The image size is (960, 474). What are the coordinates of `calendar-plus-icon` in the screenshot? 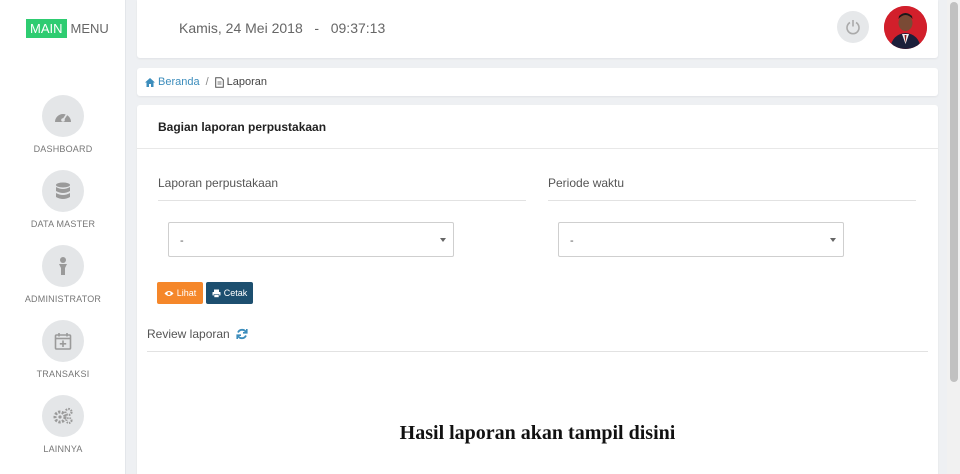 It's located at (63, 341).